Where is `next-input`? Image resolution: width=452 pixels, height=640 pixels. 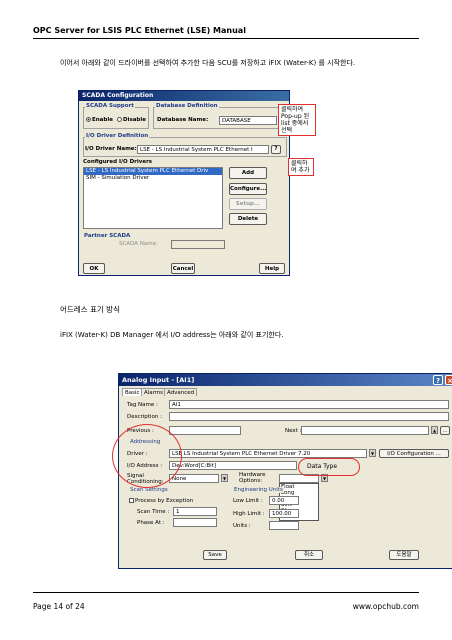 next-input is located at coordinates (365, 430).